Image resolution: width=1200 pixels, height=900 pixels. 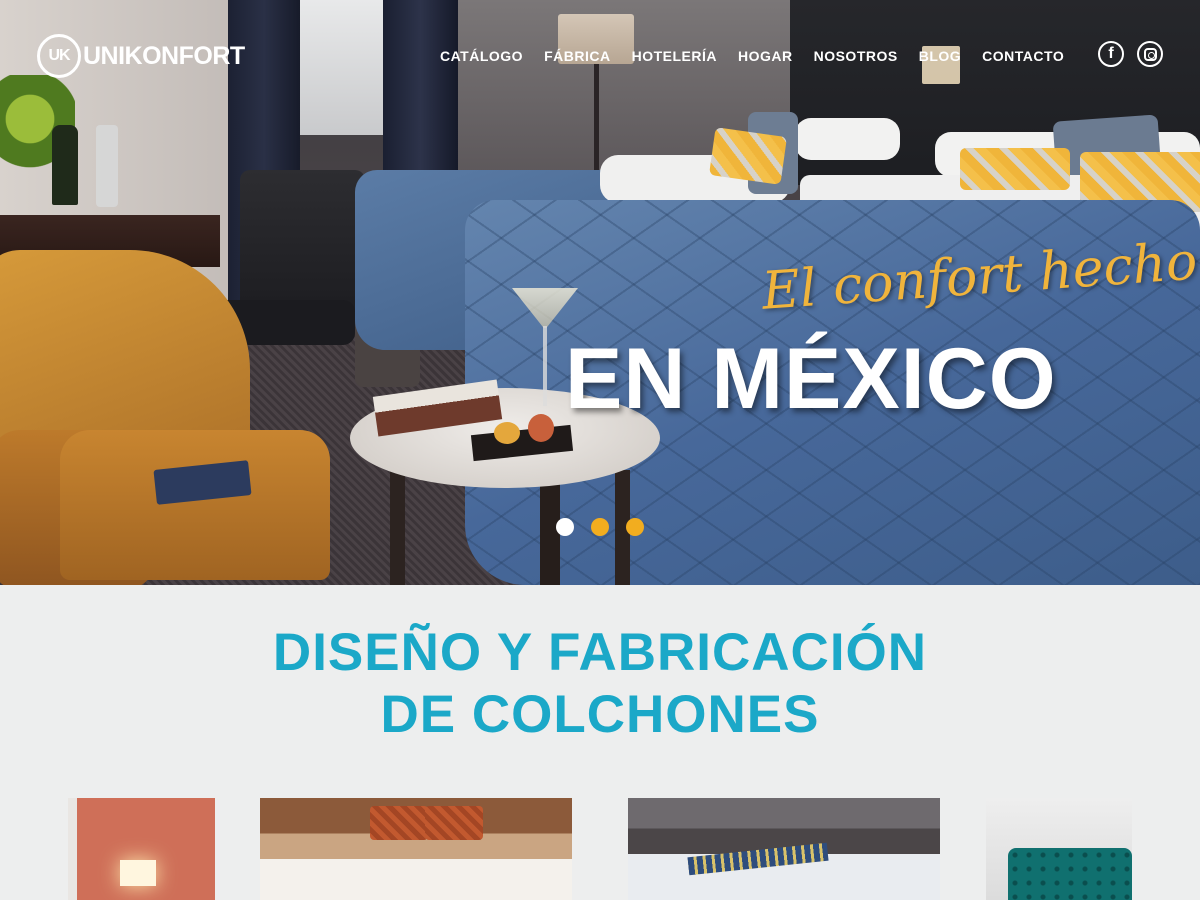 I want to click on facebook-glyph: f, so click(x=1111, y=53).